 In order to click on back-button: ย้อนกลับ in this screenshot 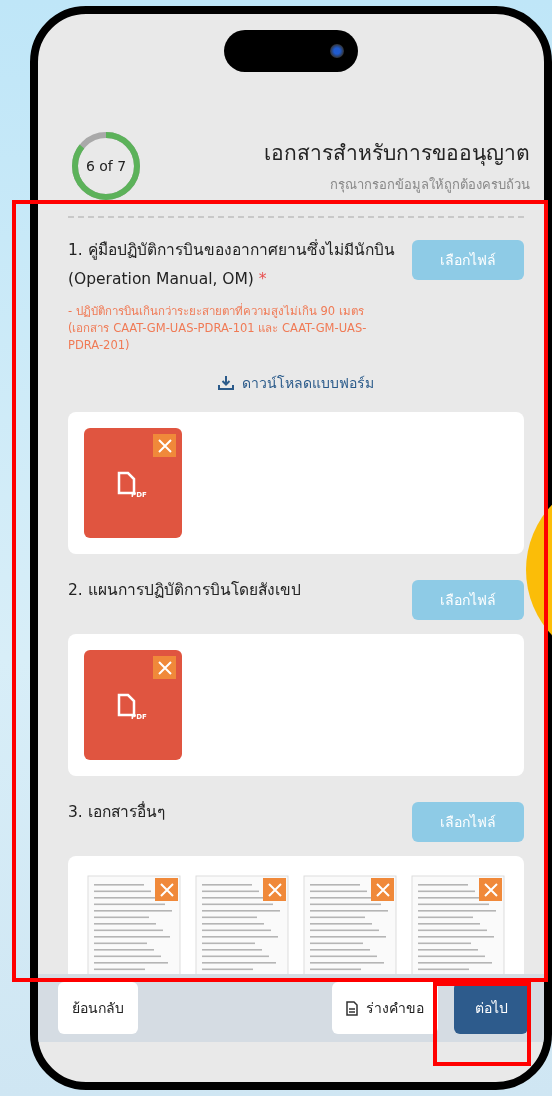, I will do `click(98, 1008)`.